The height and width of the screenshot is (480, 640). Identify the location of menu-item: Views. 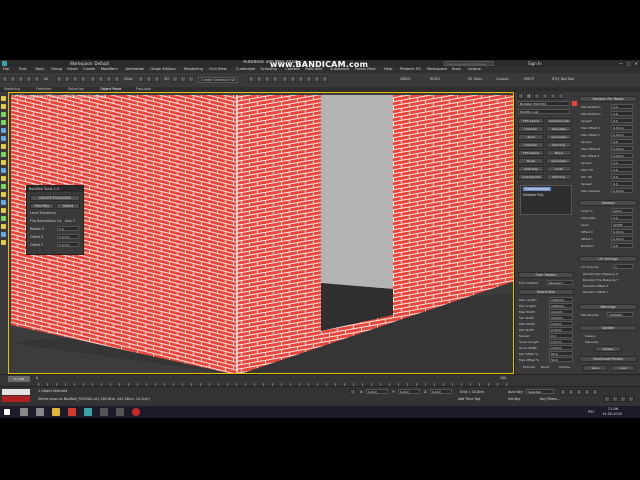
(72, 69).